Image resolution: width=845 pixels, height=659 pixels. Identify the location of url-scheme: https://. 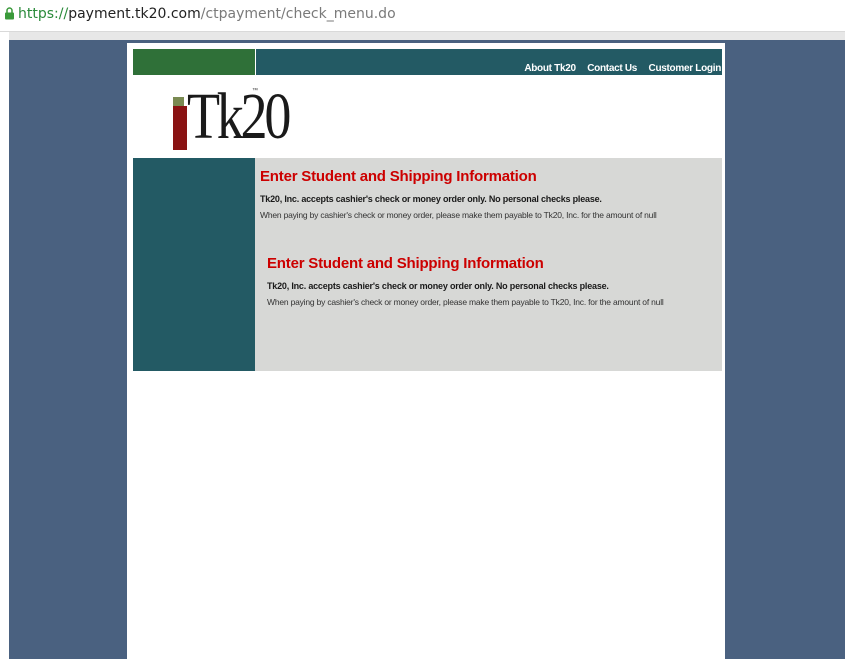
(43, 14).